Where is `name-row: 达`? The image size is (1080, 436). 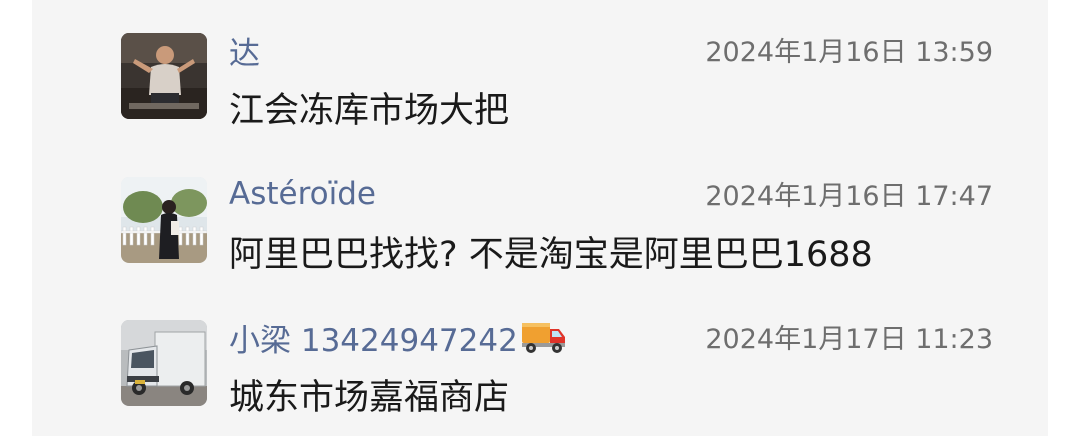
name-row: 达 is located at coordinates (244, 50).